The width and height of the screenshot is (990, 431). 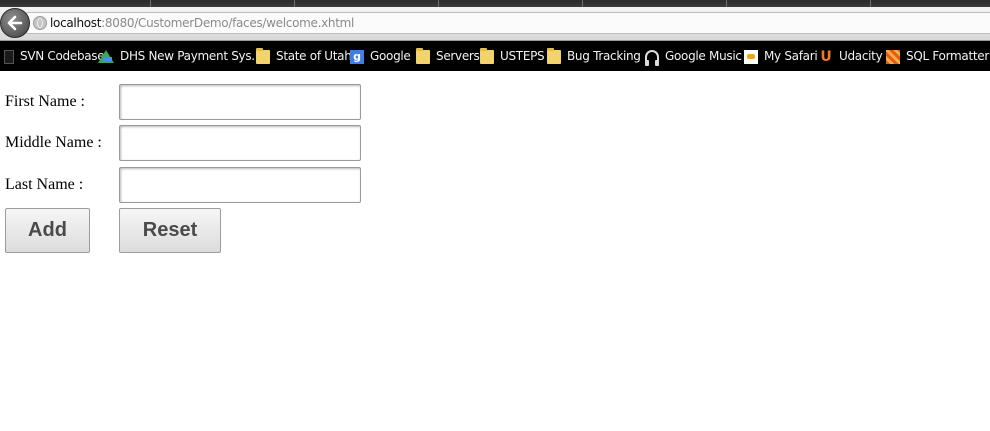 What do you see at coordinates (53, 142) in the screenshot?
I see `middle-name-label: Middle Name :` at bounding box center [53, 142].